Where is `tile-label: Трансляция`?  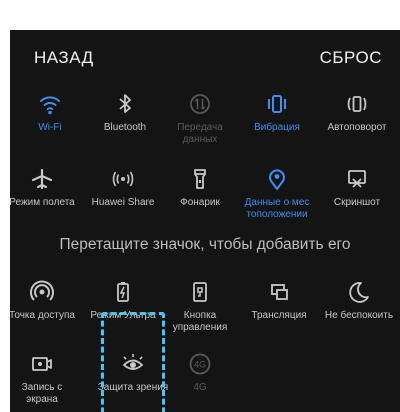 tile-label: Трансляция is located at coordinates (279, 315).